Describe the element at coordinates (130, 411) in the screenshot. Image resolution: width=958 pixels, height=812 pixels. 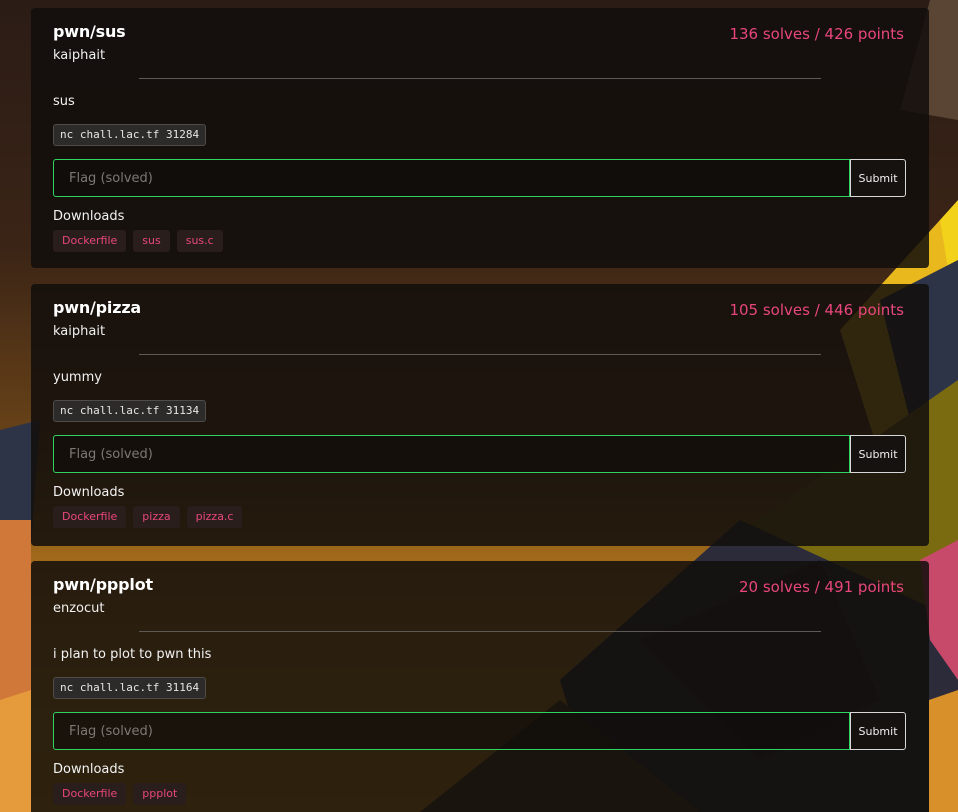
I see `connection-command: nc chall.lac.tf 31134` at that location.